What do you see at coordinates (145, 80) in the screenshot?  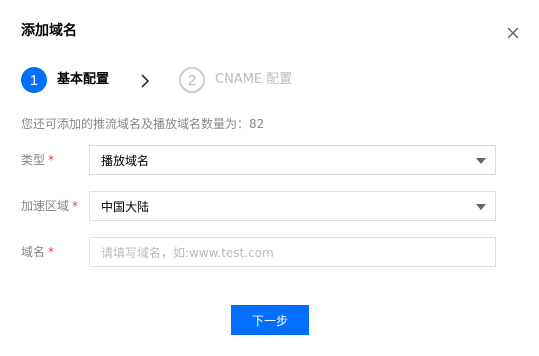 I see `chevron-right-icon` at bounding box center [145, 80].